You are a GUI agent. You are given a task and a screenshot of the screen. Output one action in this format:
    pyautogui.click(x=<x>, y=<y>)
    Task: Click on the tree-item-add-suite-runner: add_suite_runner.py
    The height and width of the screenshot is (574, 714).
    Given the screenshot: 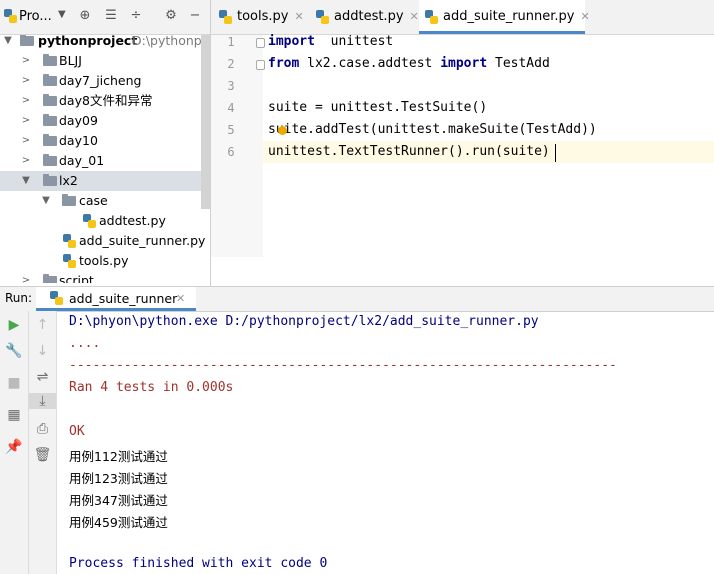 What is the action you would take?
    pyautogui.click(x=105, y=241)
    